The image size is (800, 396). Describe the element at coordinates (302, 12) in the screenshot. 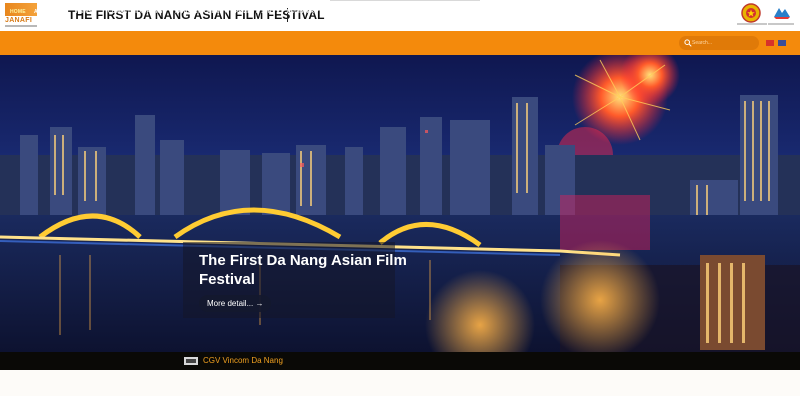

I see `nav-register: REGISTER ▾` at that location.